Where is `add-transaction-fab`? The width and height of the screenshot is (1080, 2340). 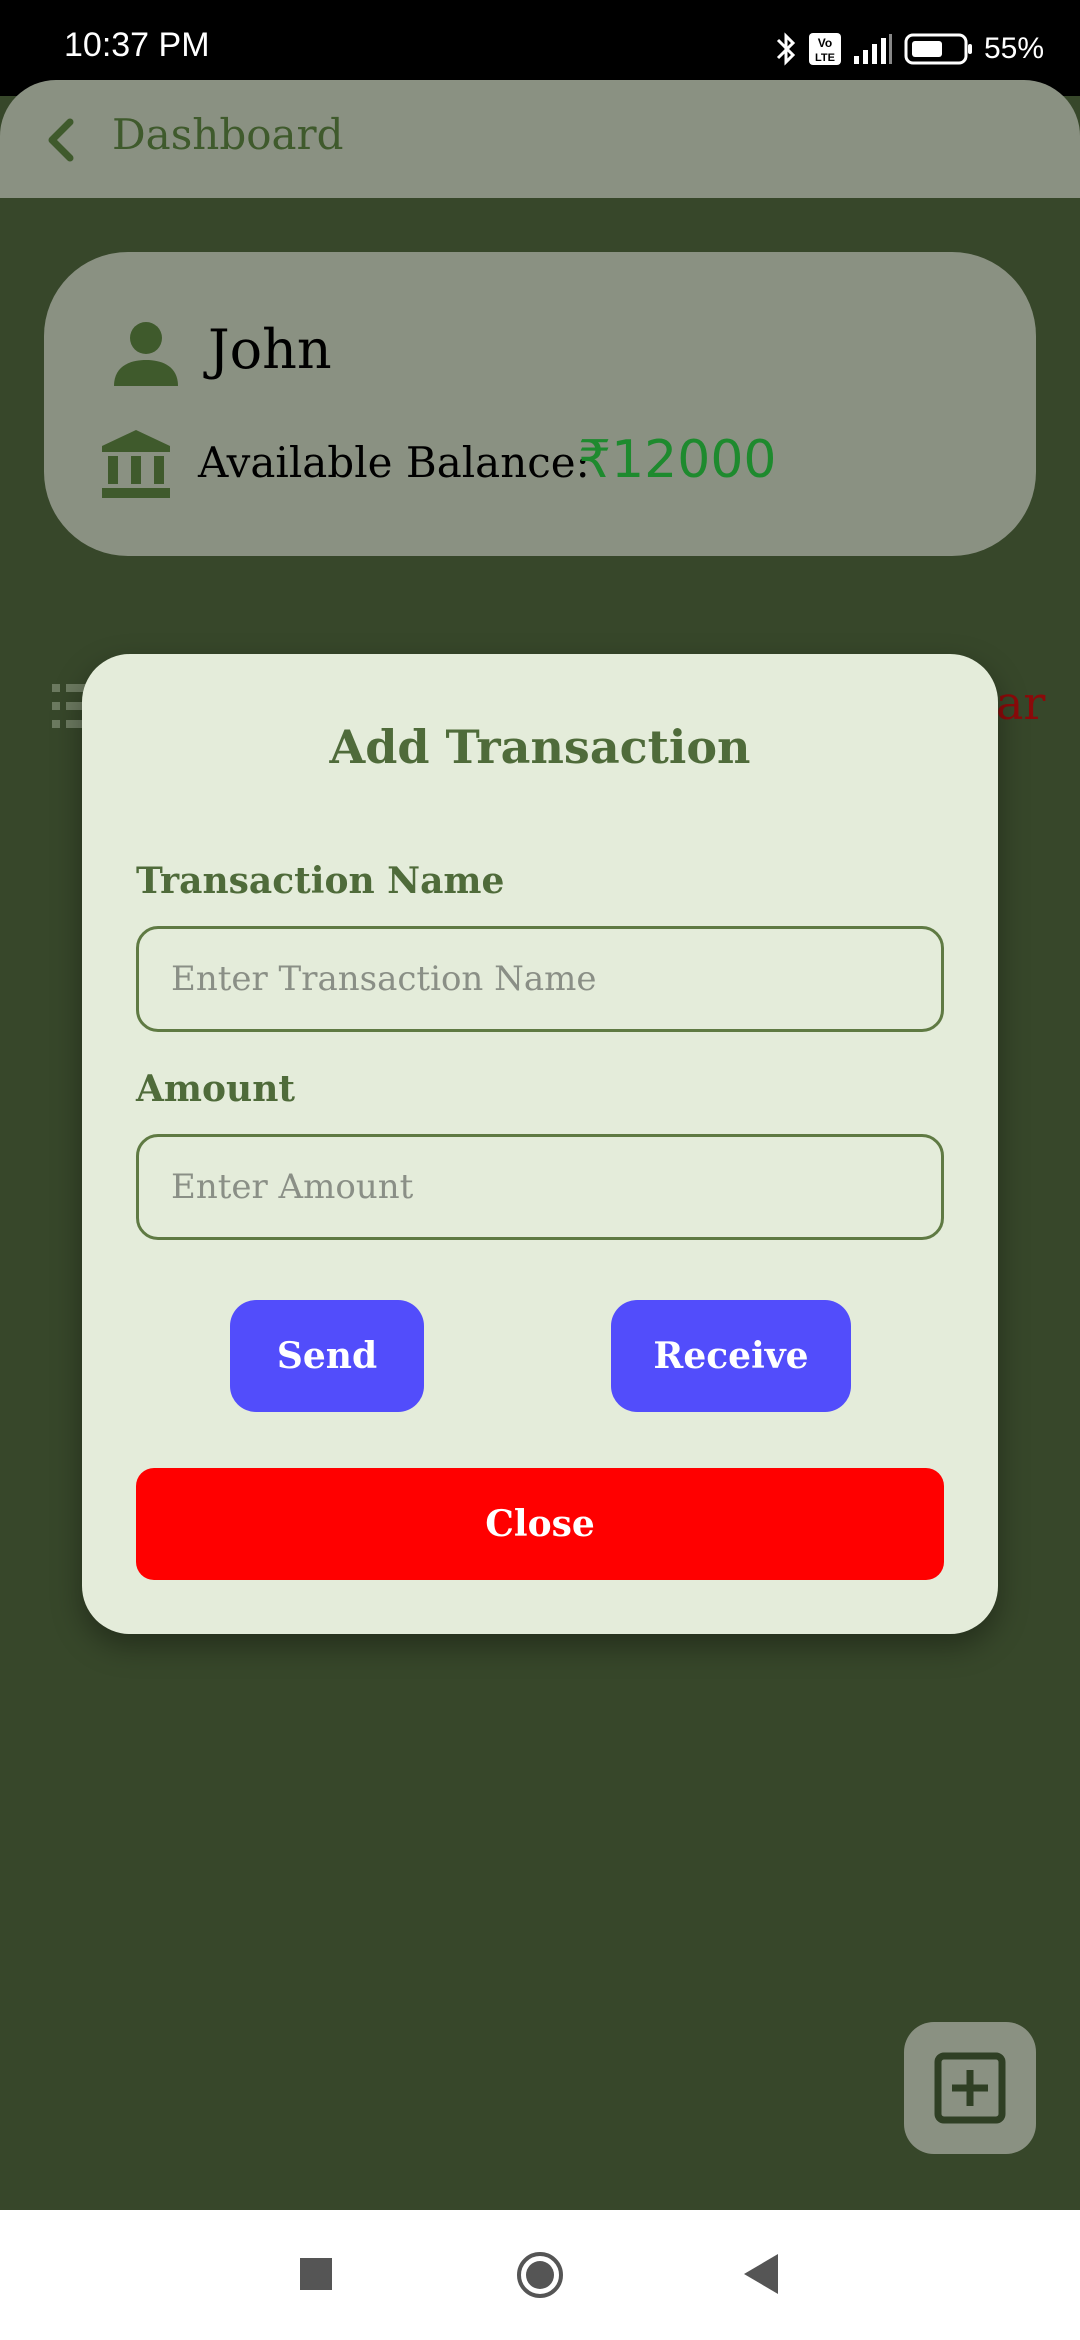
add-transaction-fab is located at coordinates (970, 2088).